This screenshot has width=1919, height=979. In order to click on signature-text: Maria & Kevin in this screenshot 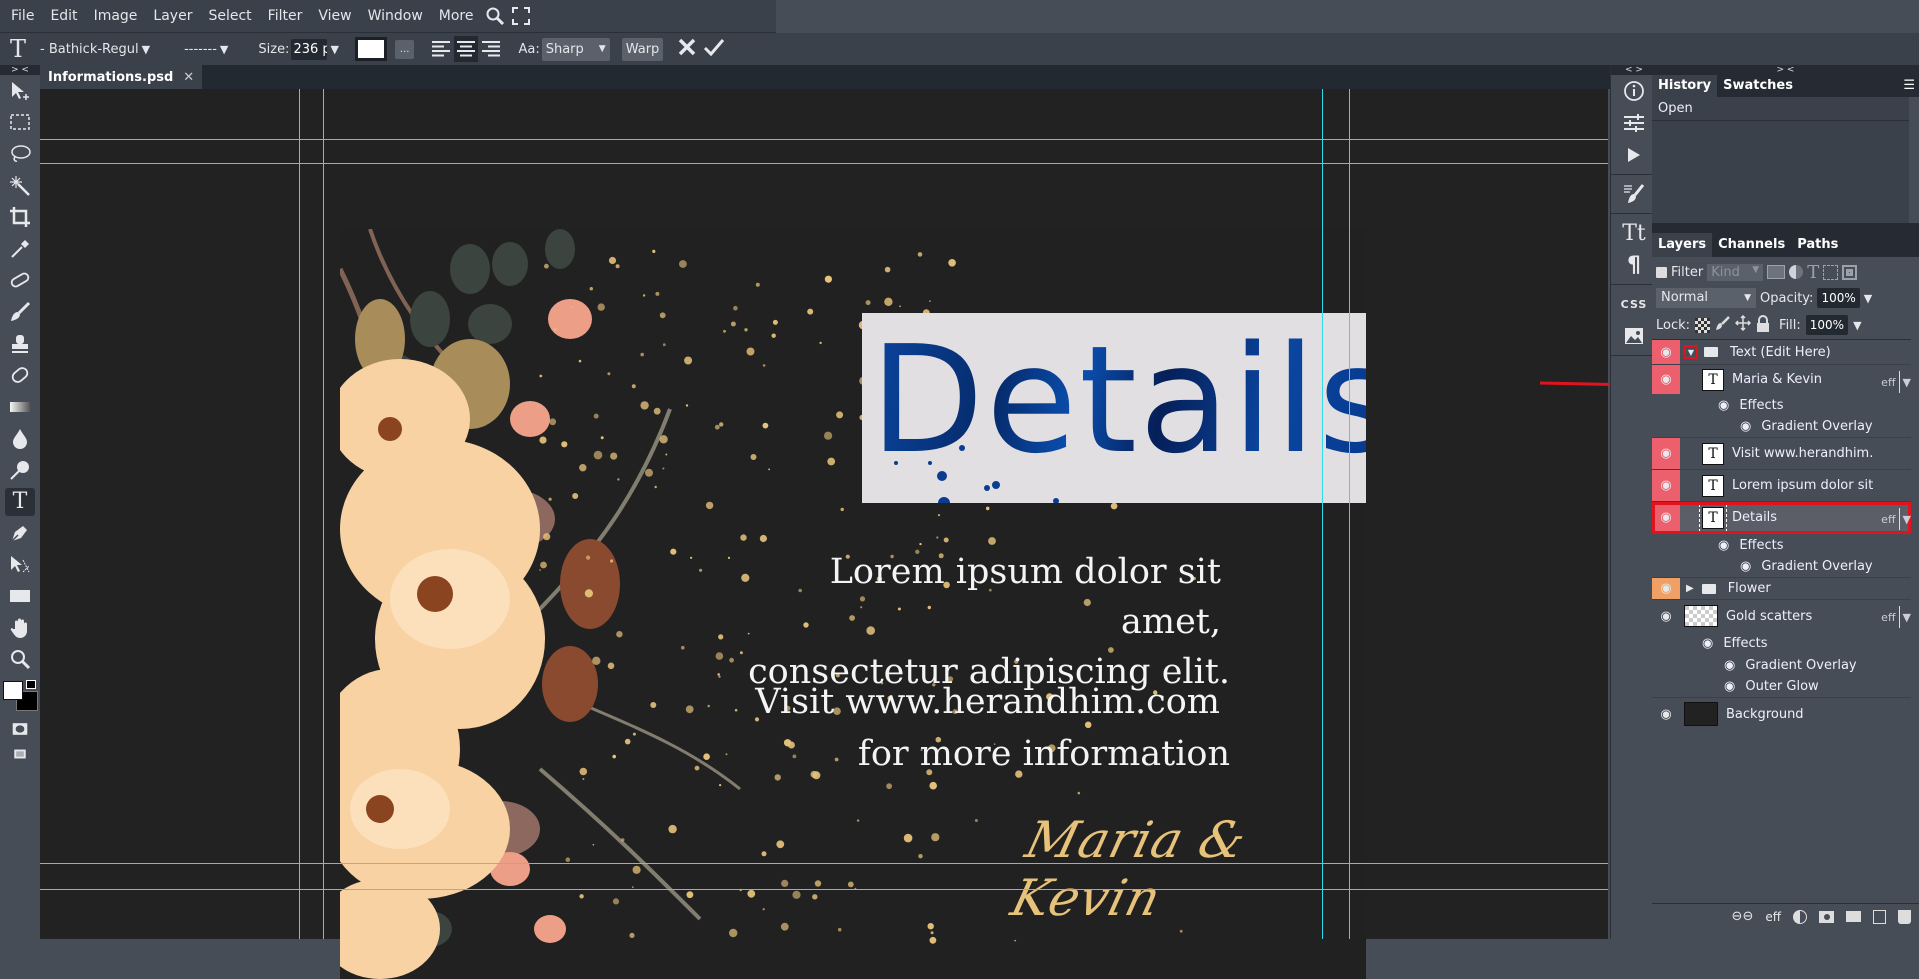, I will do `click(1186, 869)`.